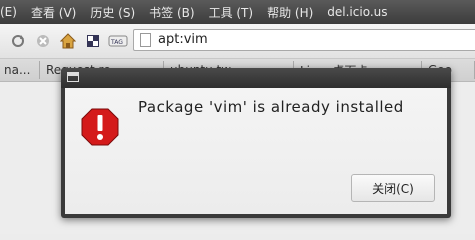 The image size is (475, 240). Describe the element at coordinates (53, 12) in the screenshot. I see `menu-view: 查看 (V)` at that location.